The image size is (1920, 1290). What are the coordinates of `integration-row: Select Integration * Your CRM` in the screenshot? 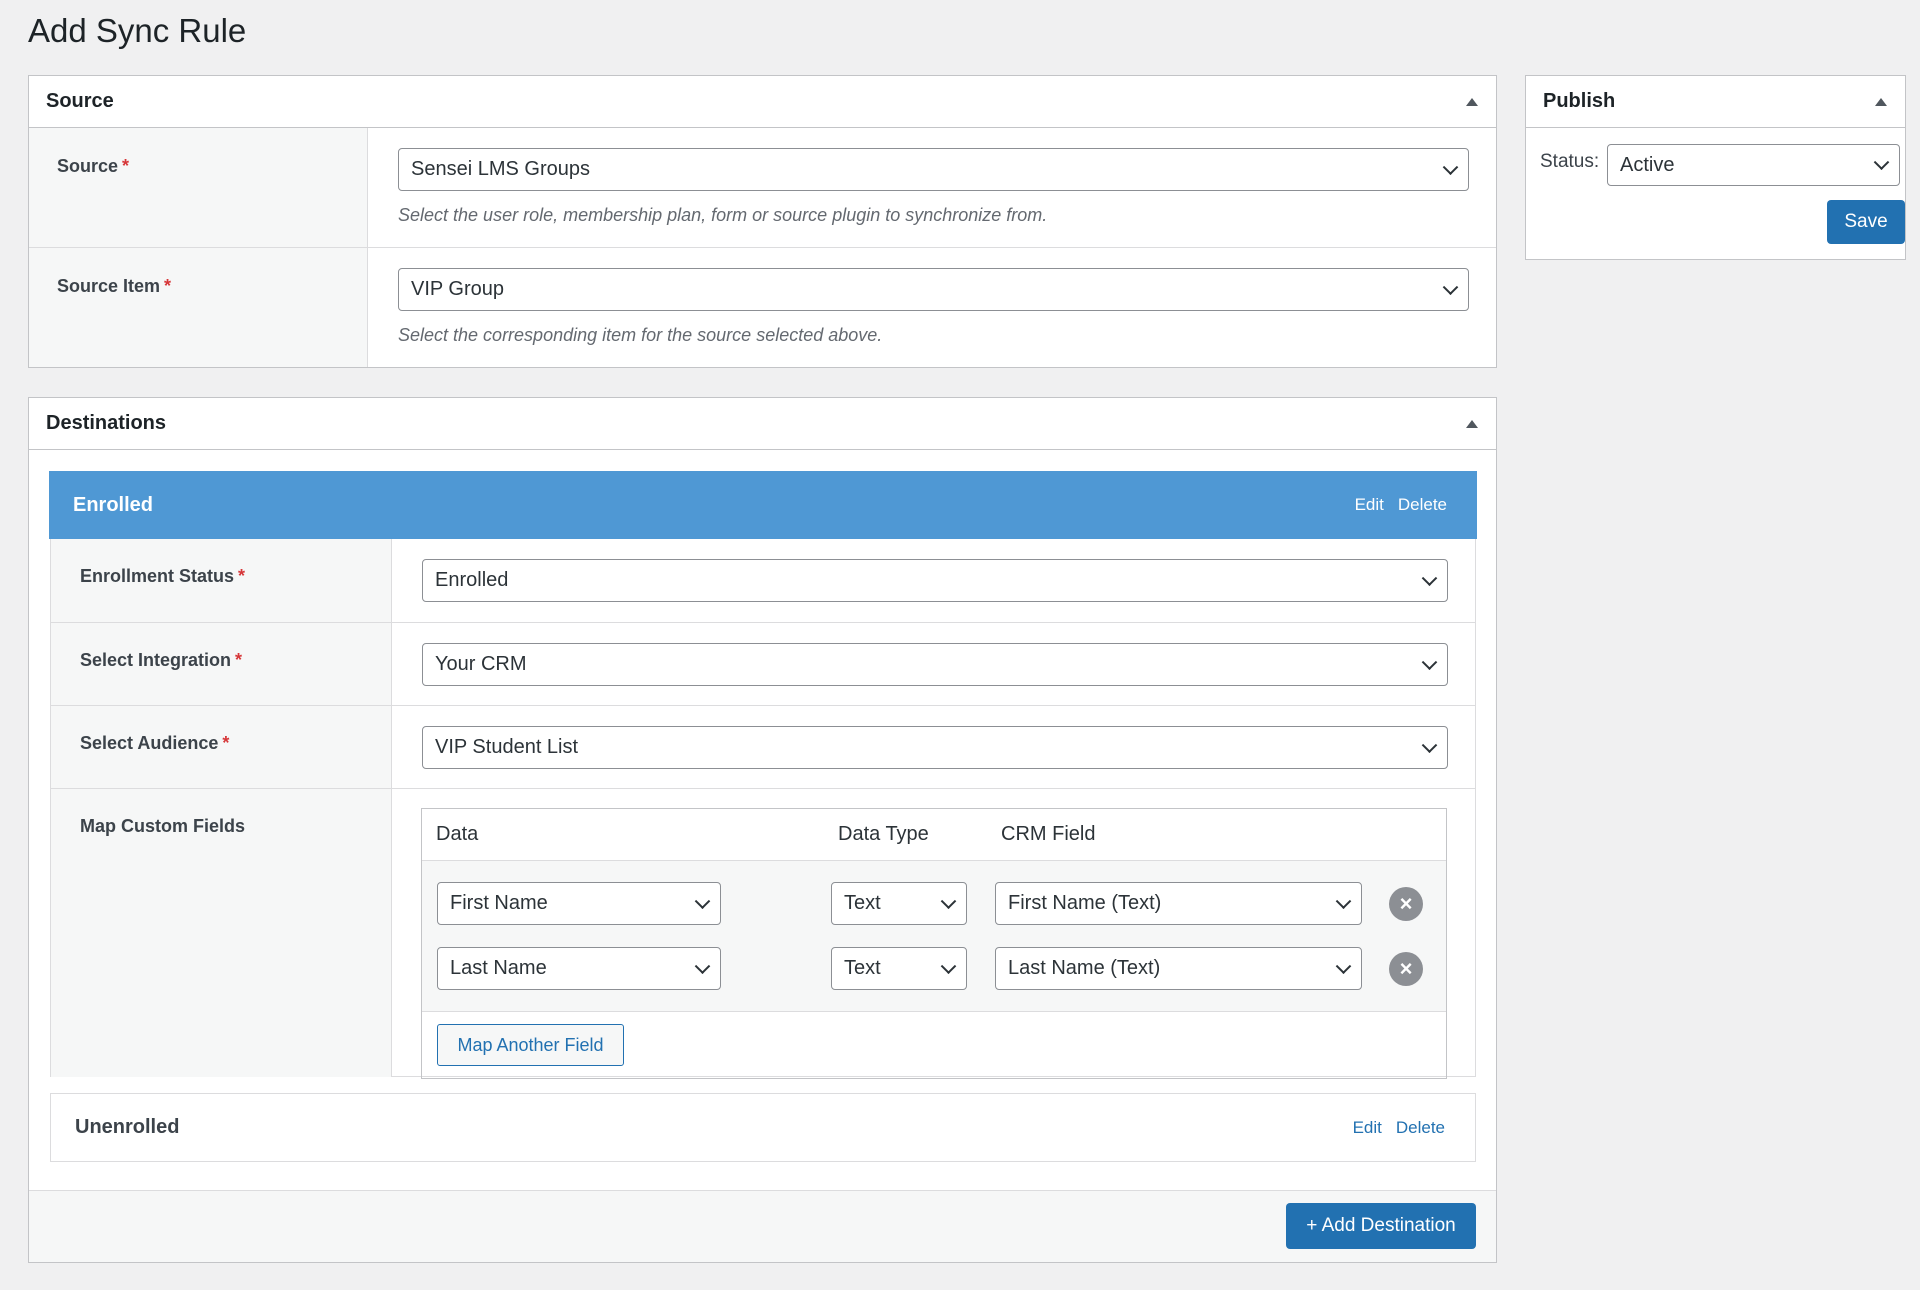 It's located at (763, 664).